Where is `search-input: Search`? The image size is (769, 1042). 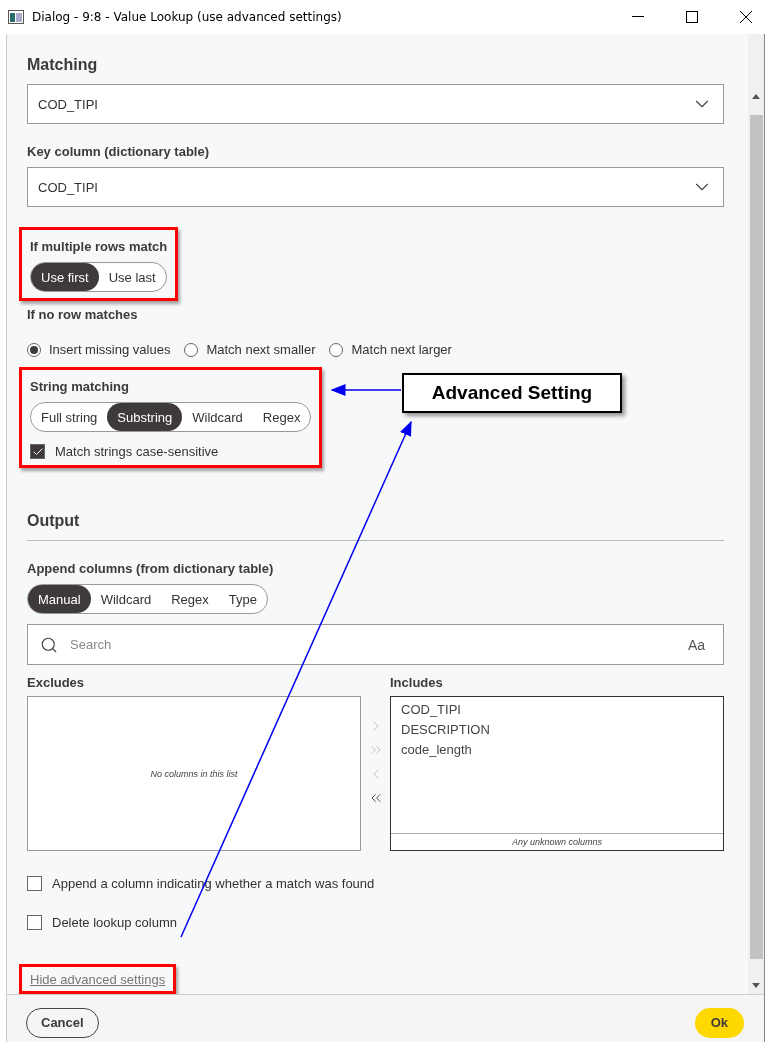
search-input: Search is located at coordinates (370, 644).